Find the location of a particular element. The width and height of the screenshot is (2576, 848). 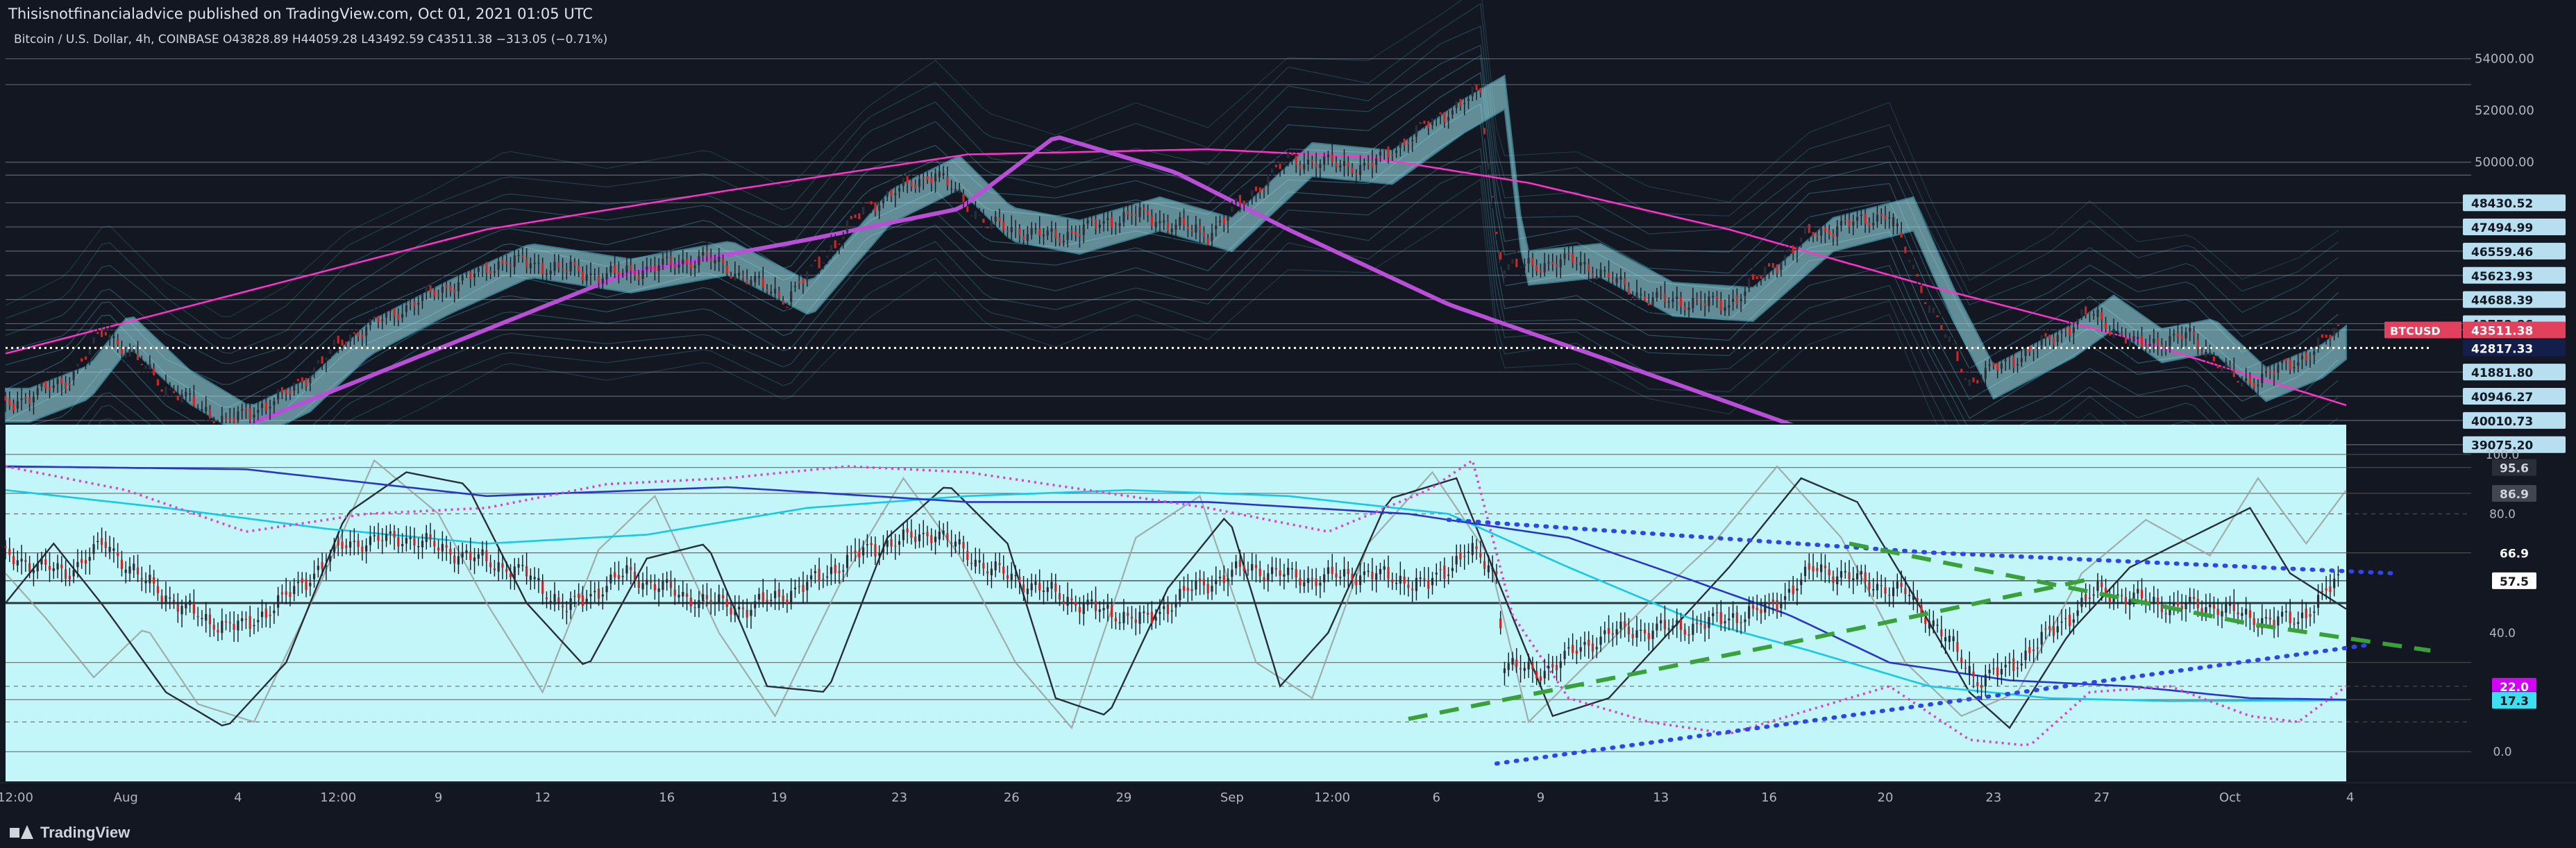

price-badge-label: 41881.80 is located at coordinates (2502, 373).